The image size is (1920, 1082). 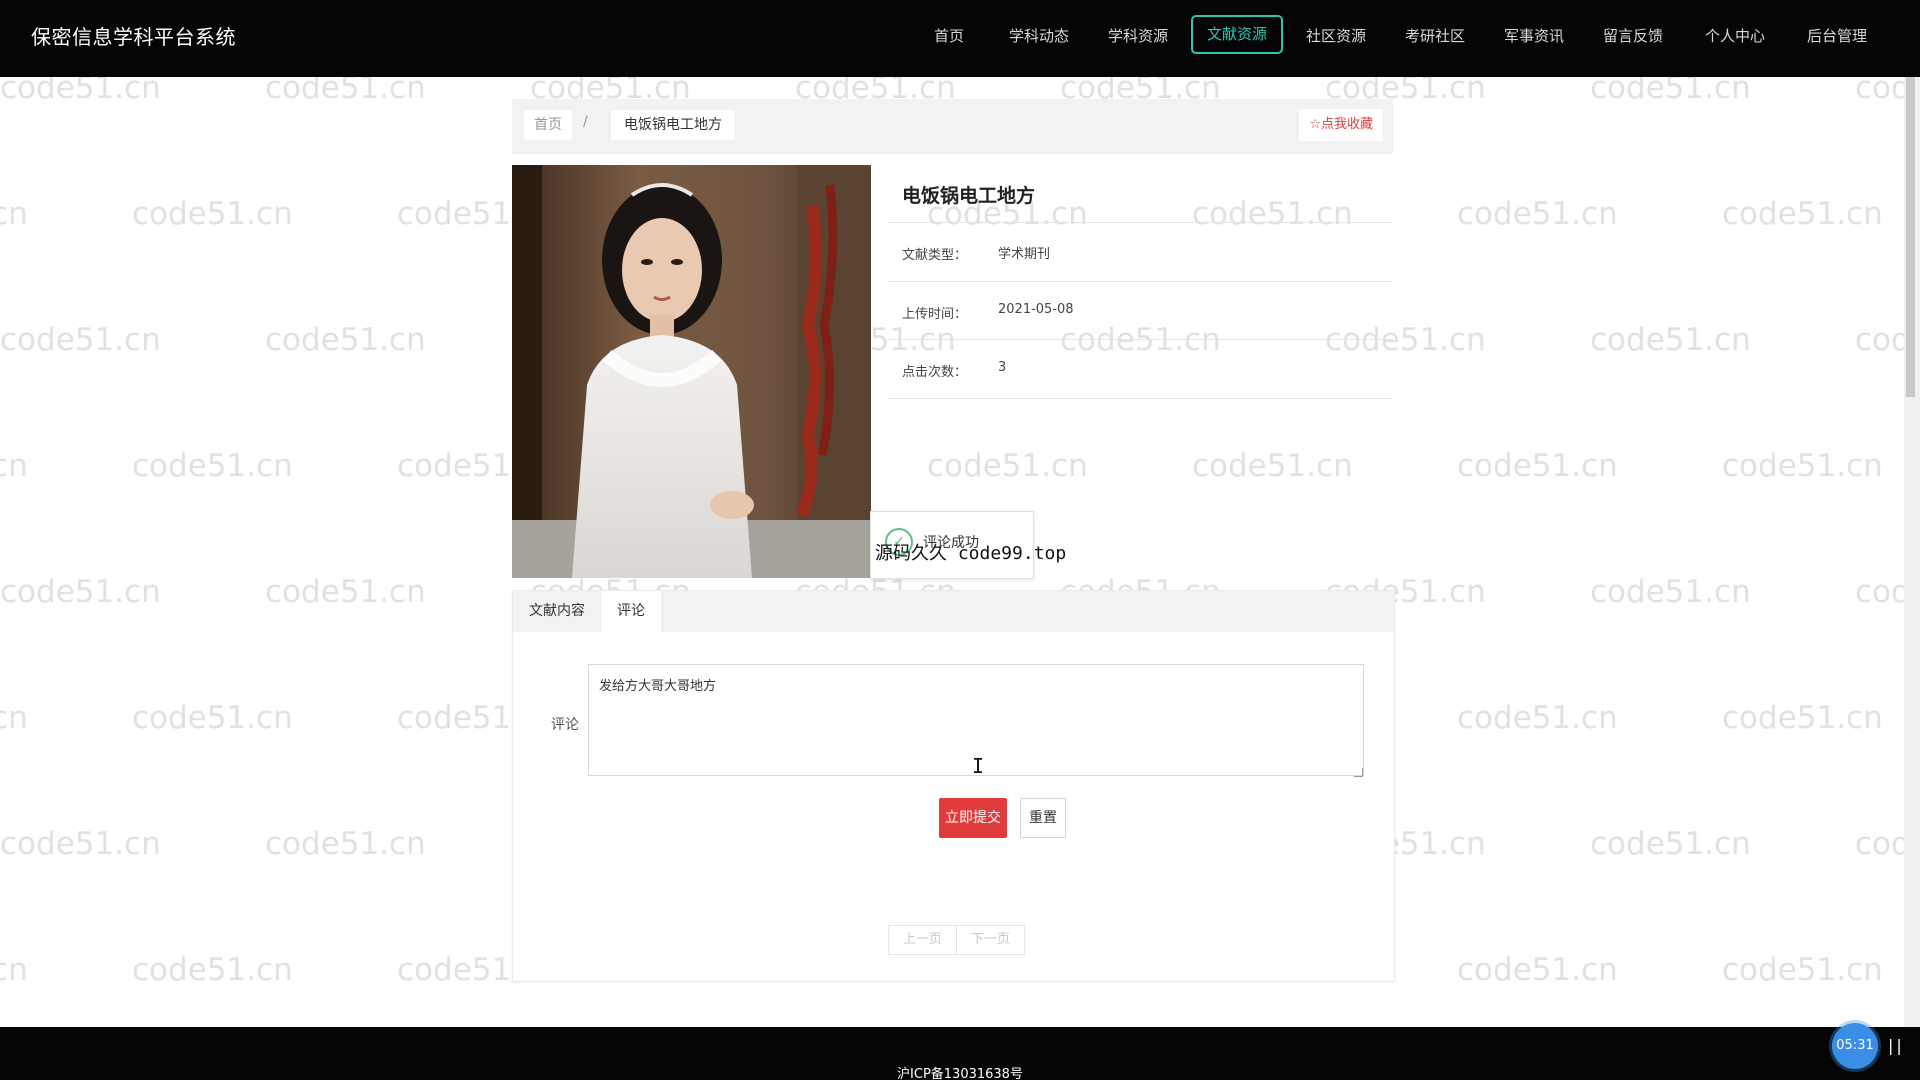 I want to click on nav-item-user-center: 个人中心, so click(x=1735, y=35).